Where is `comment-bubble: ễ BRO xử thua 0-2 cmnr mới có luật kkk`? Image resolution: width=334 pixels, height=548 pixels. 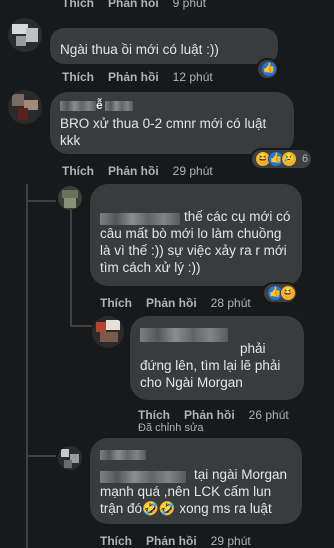
comment-bubble: ễ BRO xử thua 0-2 cmnr mới có luật kkk is located at coordinates (172, 123).